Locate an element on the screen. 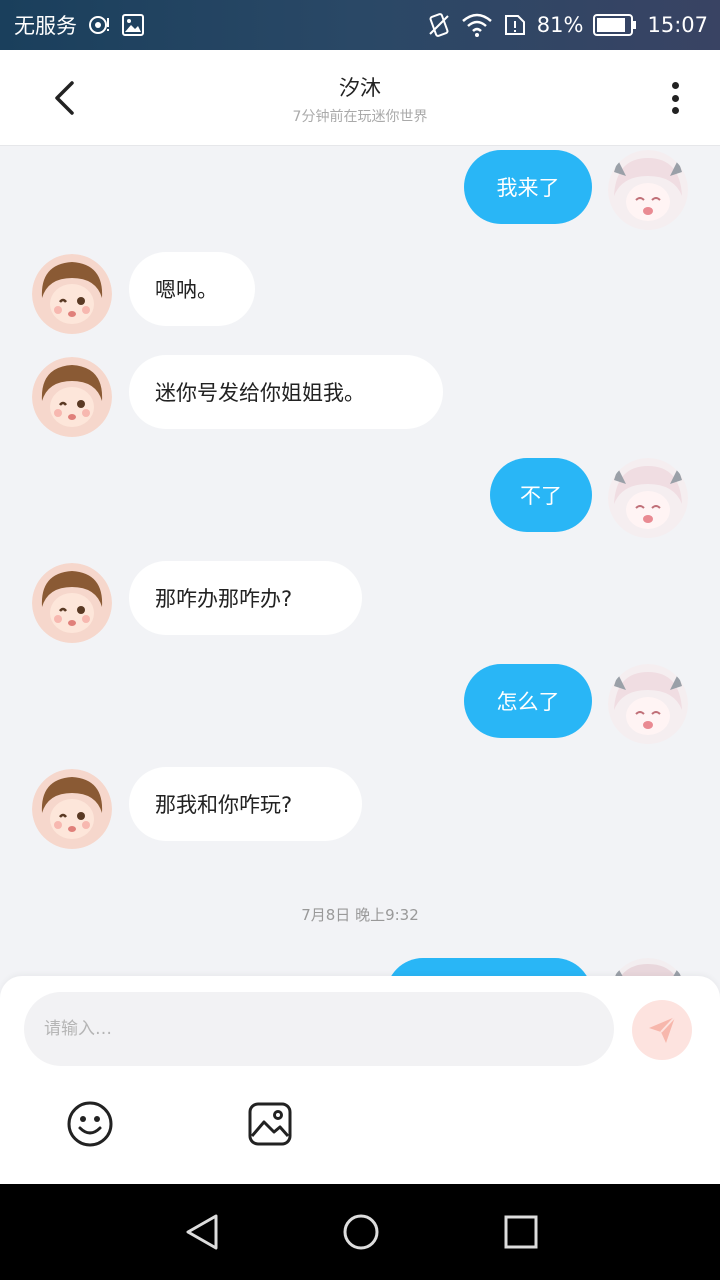 The image size is (720, 1280). message-bubble: 迷你号发给你姐姐我。 is located at coordinates (286, 392).